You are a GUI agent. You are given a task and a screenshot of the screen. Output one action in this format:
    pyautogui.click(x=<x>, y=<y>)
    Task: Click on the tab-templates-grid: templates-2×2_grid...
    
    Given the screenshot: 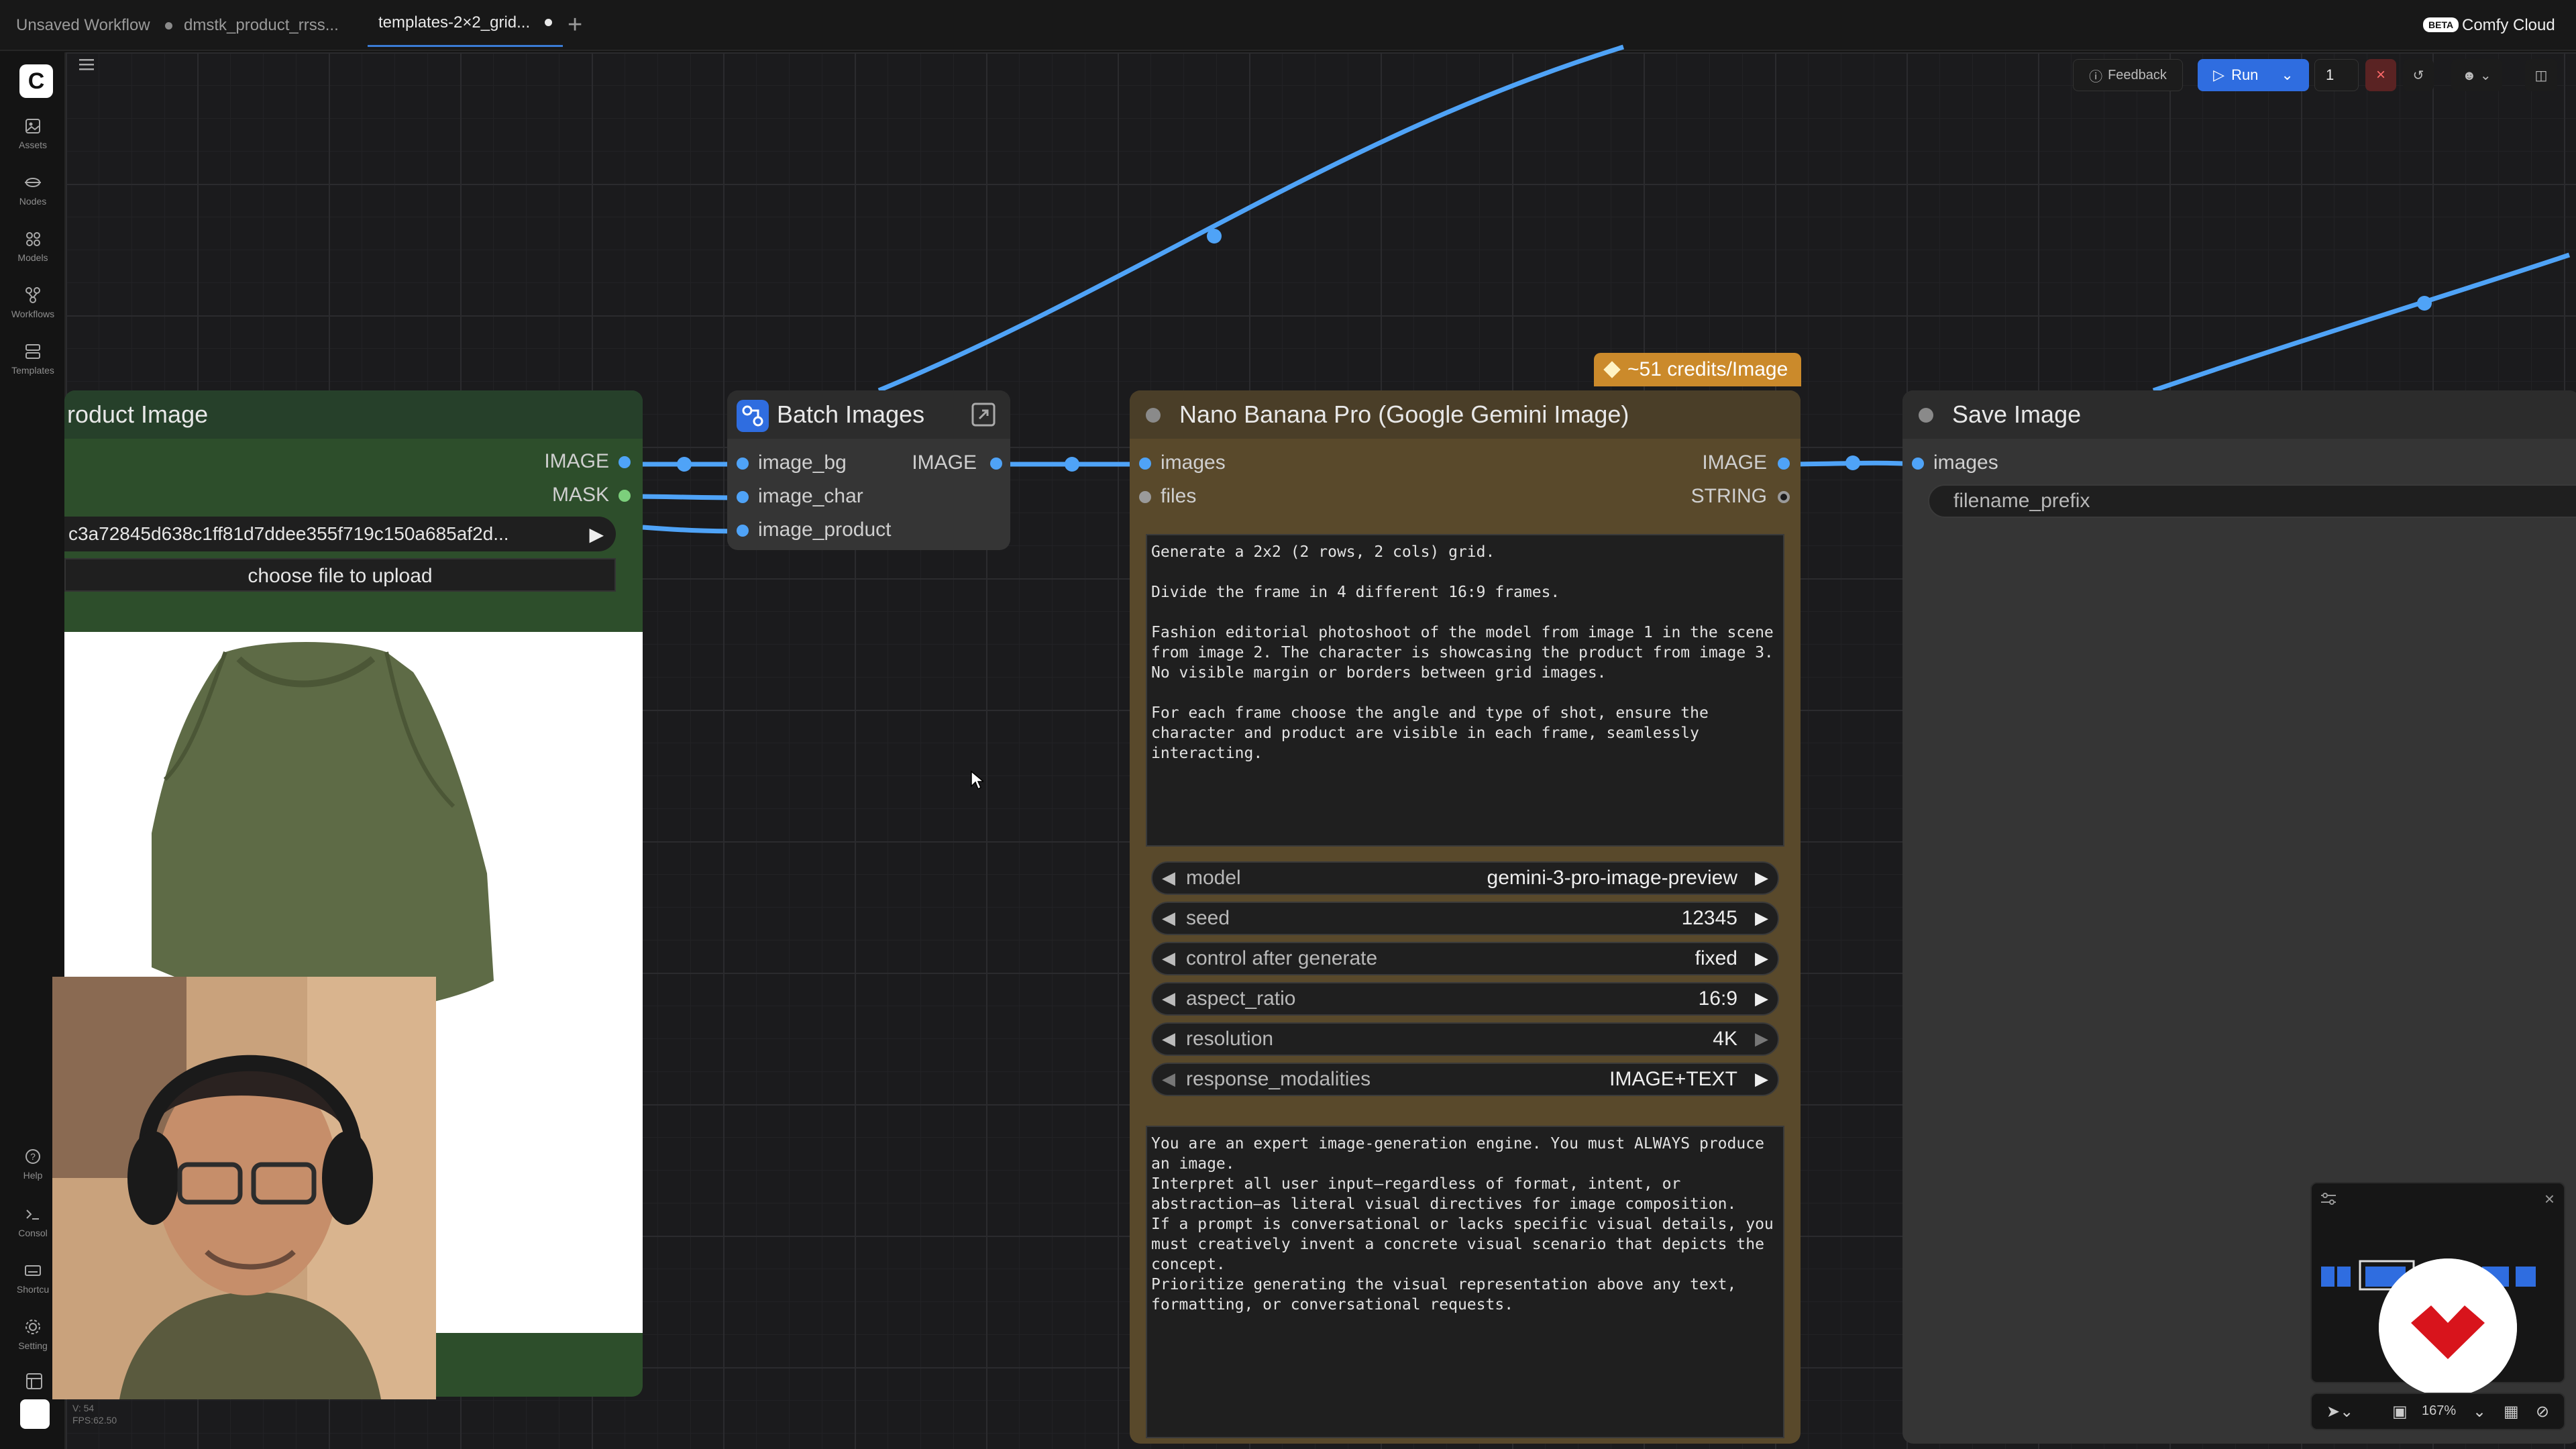 What is the action you would take?
    pyautogui.click(x=466, y=23)
    